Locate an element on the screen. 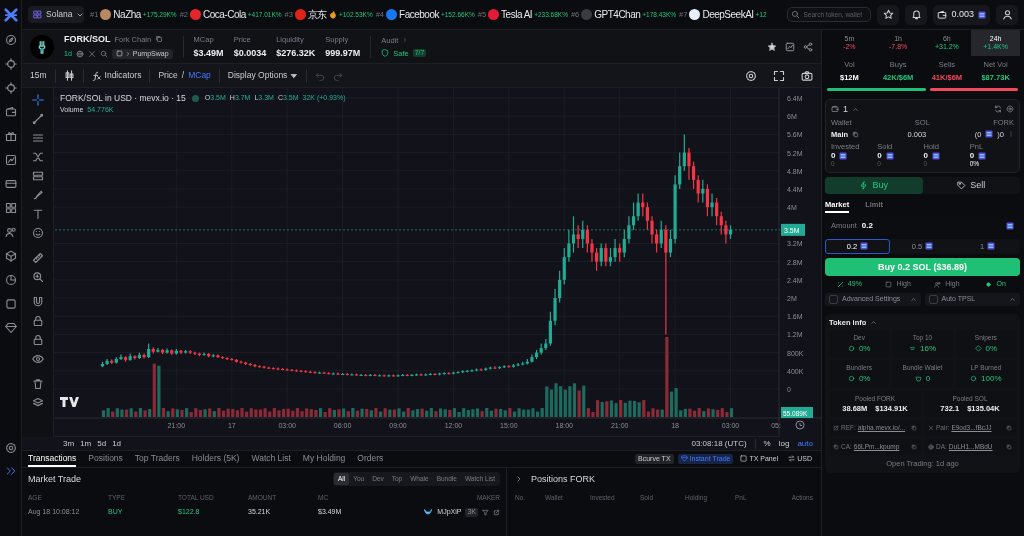 The image size is (1024, 536). panel-tab: Holders (5K) is located at coordinates (215, 459).